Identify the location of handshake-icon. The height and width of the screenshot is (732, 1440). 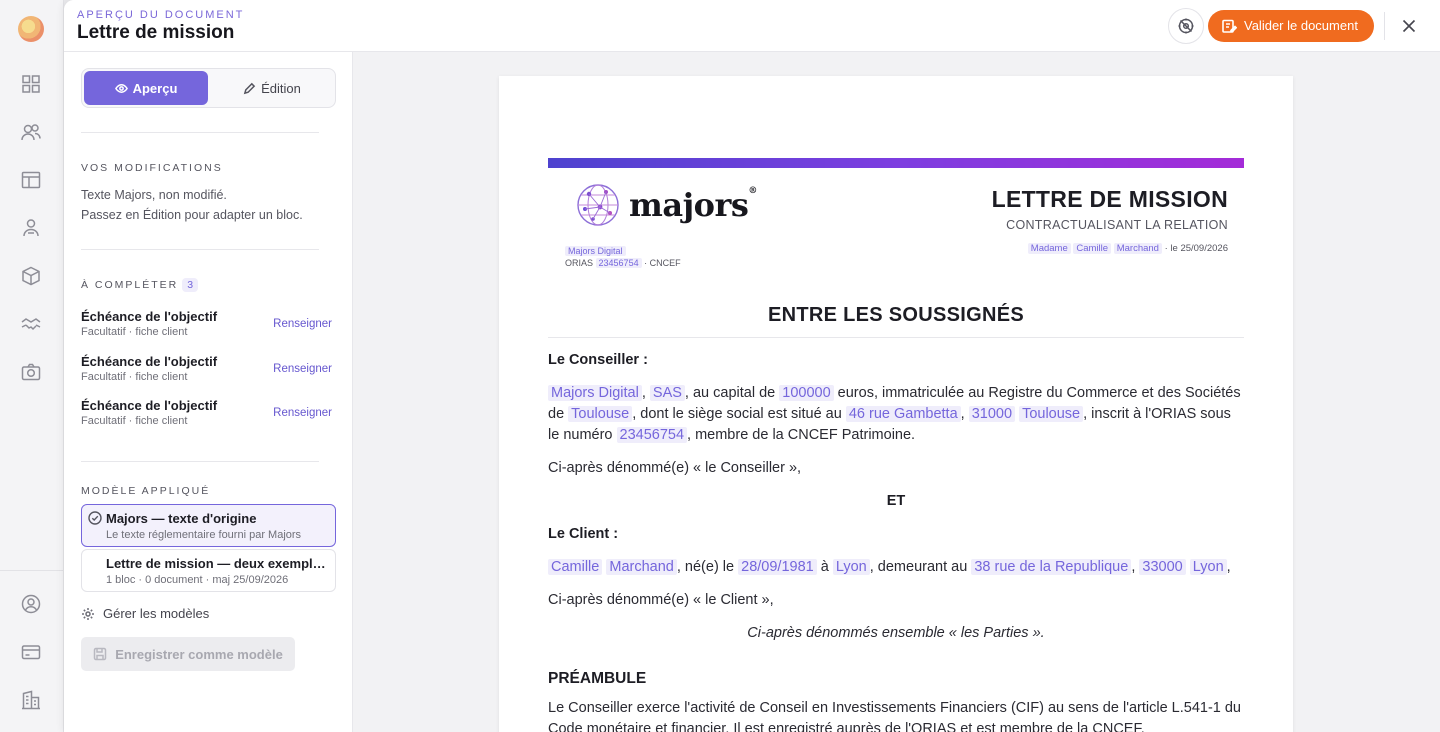
(31, 324).